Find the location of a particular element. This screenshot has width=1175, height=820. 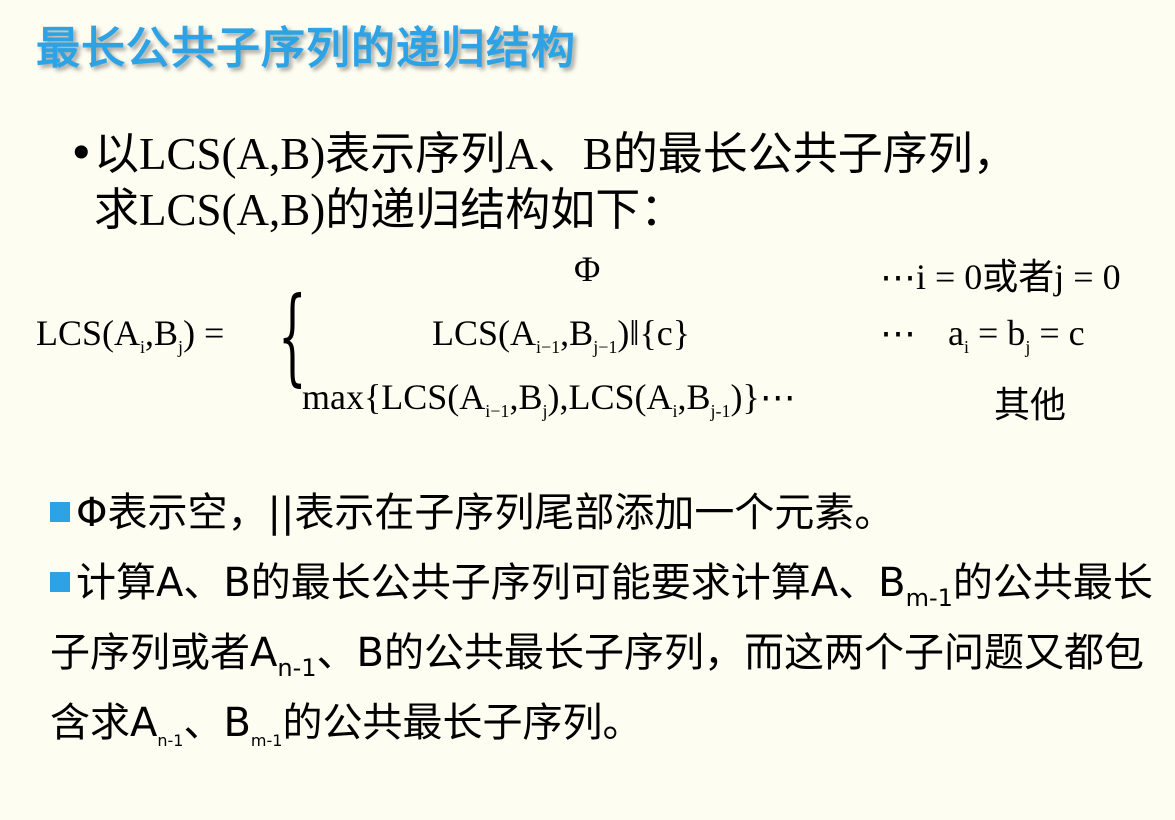

formula-lhs: LCS(Ai,Bj) = is located at coordinates (130, 335).